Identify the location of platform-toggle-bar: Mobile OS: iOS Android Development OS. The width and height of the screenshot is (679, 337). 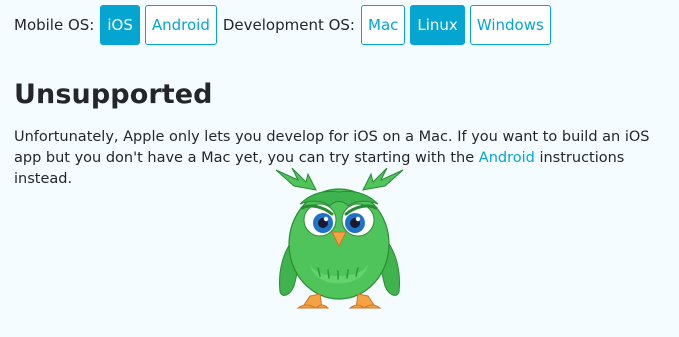
(282, 25).